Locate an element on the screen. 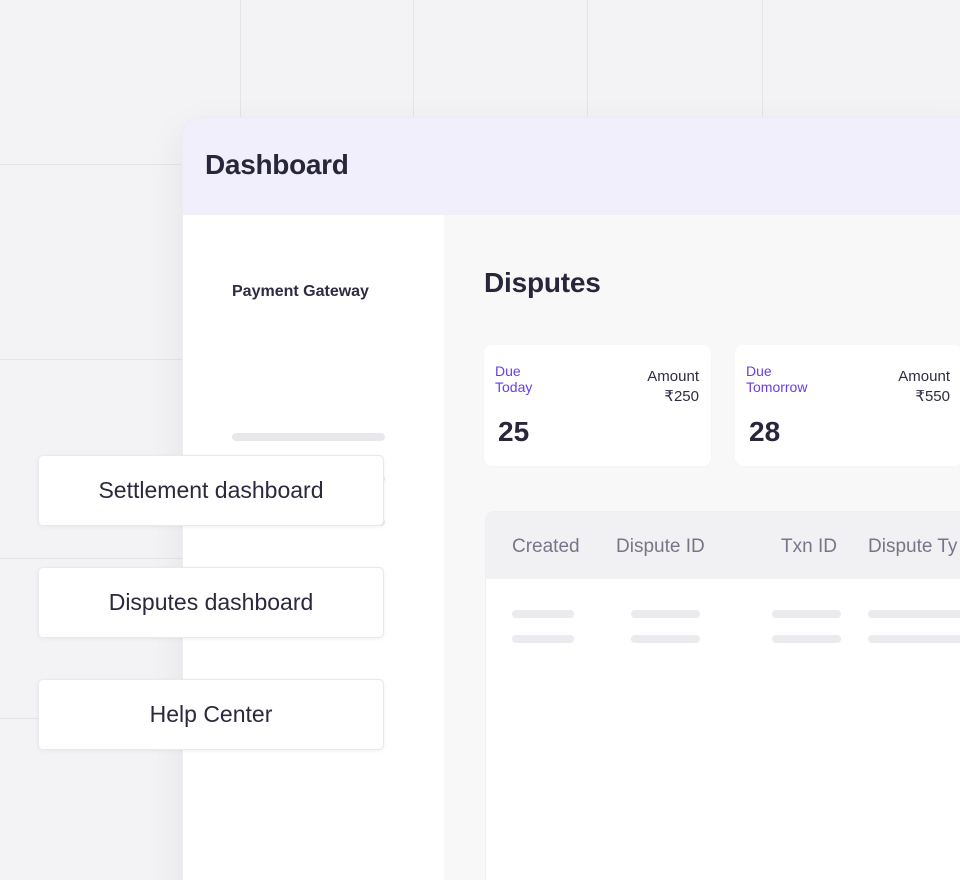  amount-value: ₹250 is located at coordinates (681, 396).